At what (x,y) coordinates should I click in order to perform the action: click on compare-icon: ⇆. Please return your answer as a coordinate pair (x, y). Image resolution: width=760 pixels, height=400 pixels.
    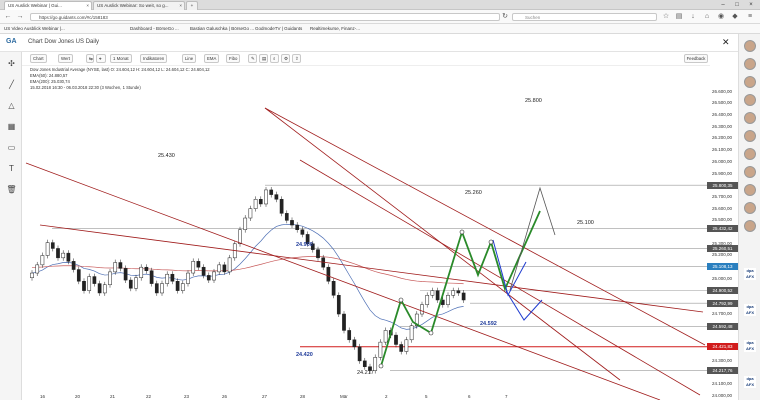
    Looking at the image, I should click on (90, 58).